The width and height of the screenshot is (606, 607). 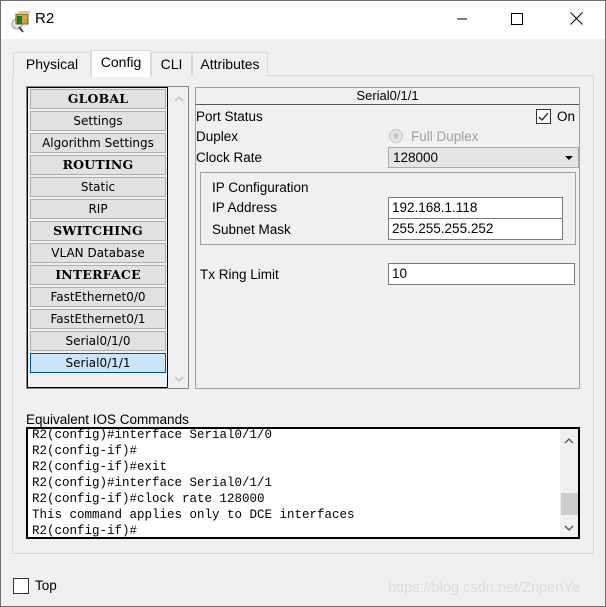 What do you see at coordinates (52, 64) in the screenshot?
I see `tab-physical: Physical` at bounding box center [52, 64].